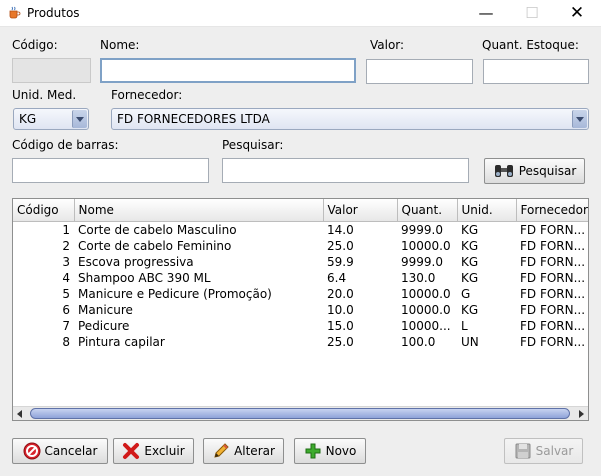 This screenshot has height=476, width=601. I want to click on cell-unid: L, so click(464, 325).